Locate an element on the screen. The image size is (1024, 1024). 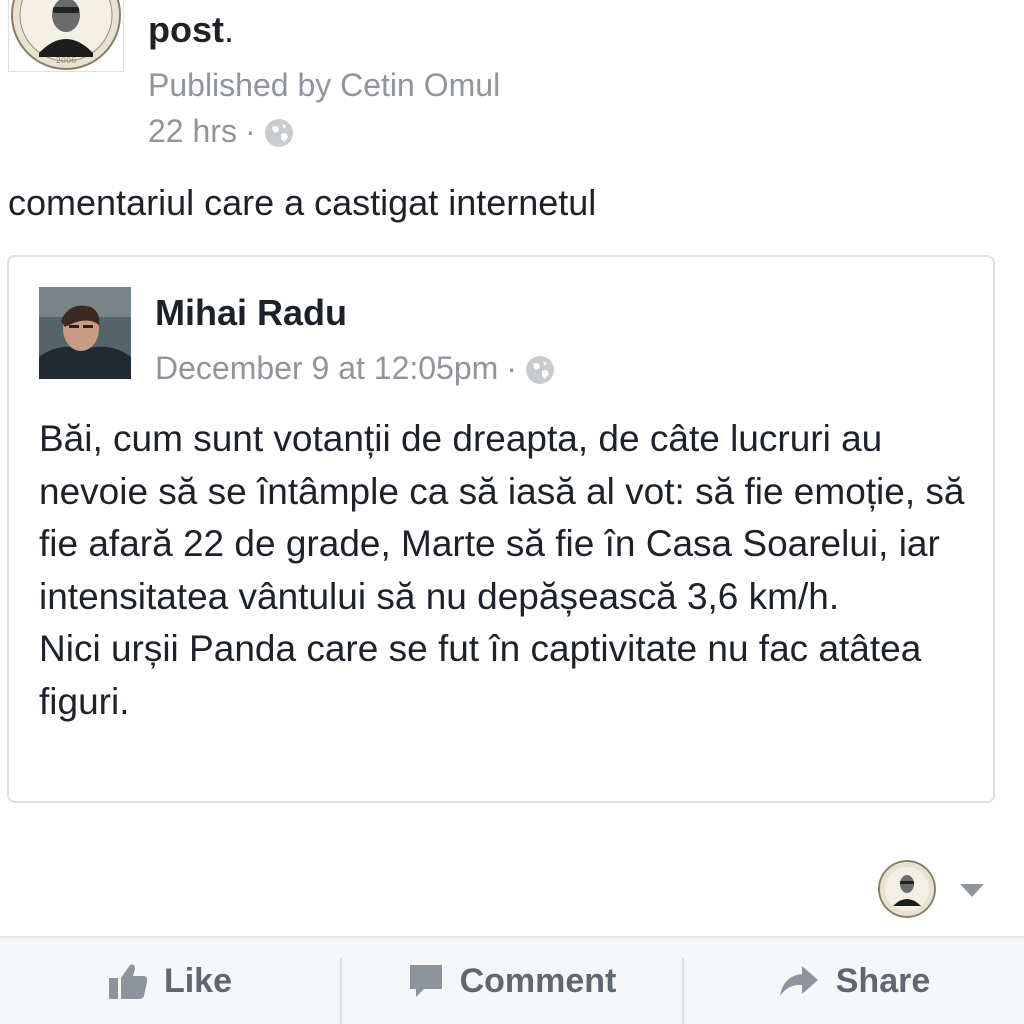
author-avatar is located at coordinates (85, 333).